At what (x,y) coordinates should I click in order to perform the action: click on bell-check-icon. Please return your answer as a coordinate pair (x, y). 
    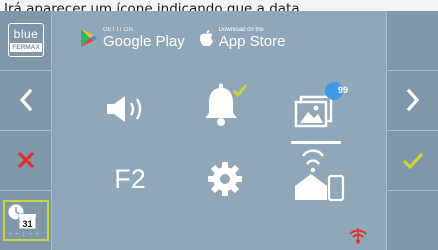
    Looking at the image, I should click on (240, 91).